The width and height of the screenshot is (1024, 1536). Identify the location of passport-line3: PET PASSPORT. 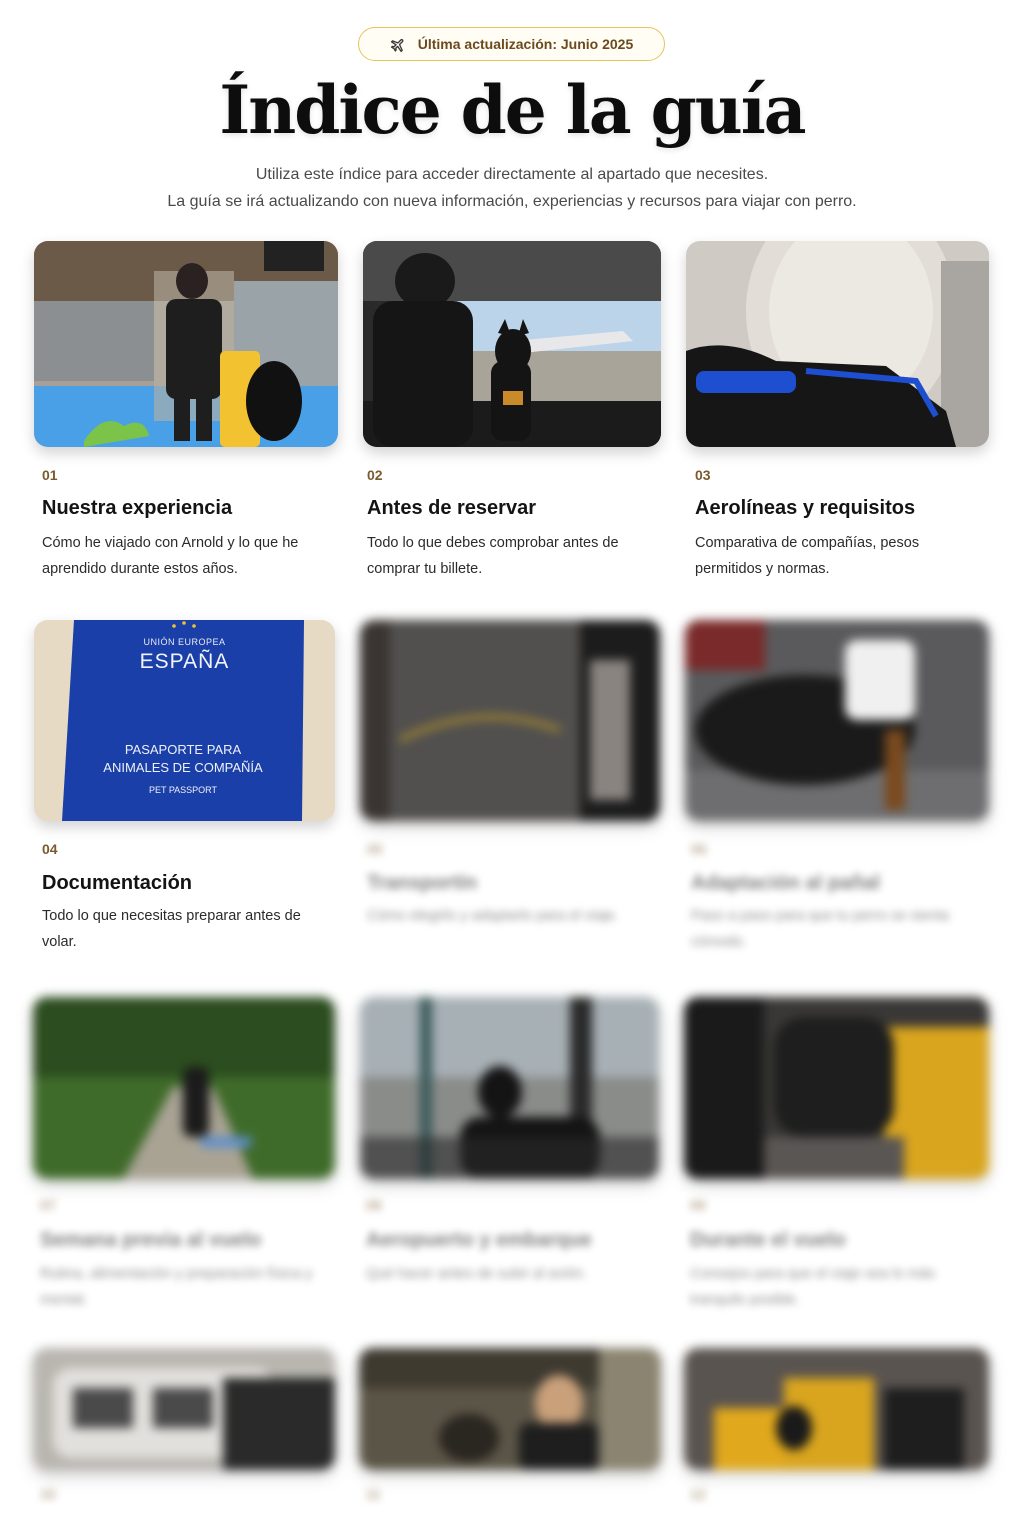
(183, 790).